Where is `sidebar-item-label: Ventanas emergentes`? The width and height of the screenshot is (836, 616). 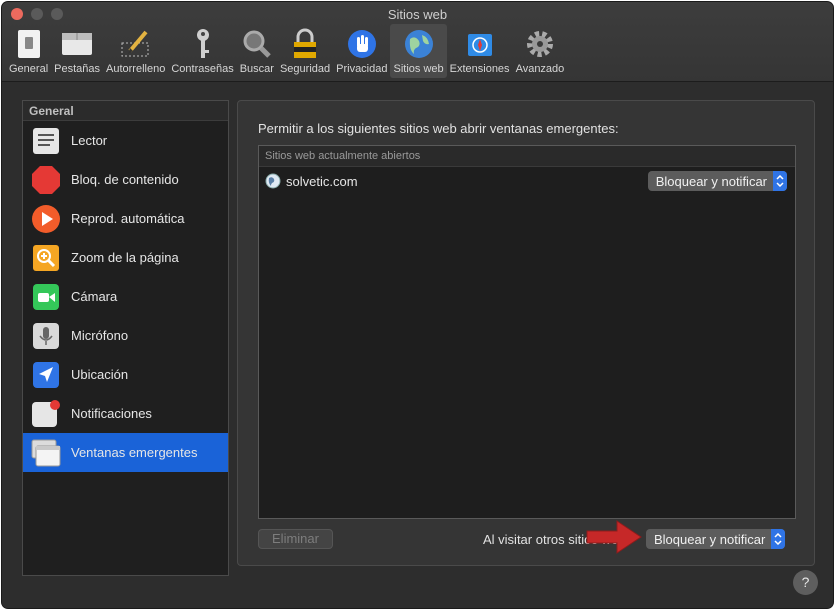 sidebar-item-label: Ventanas emergentes is located at coordinates (134, 452).